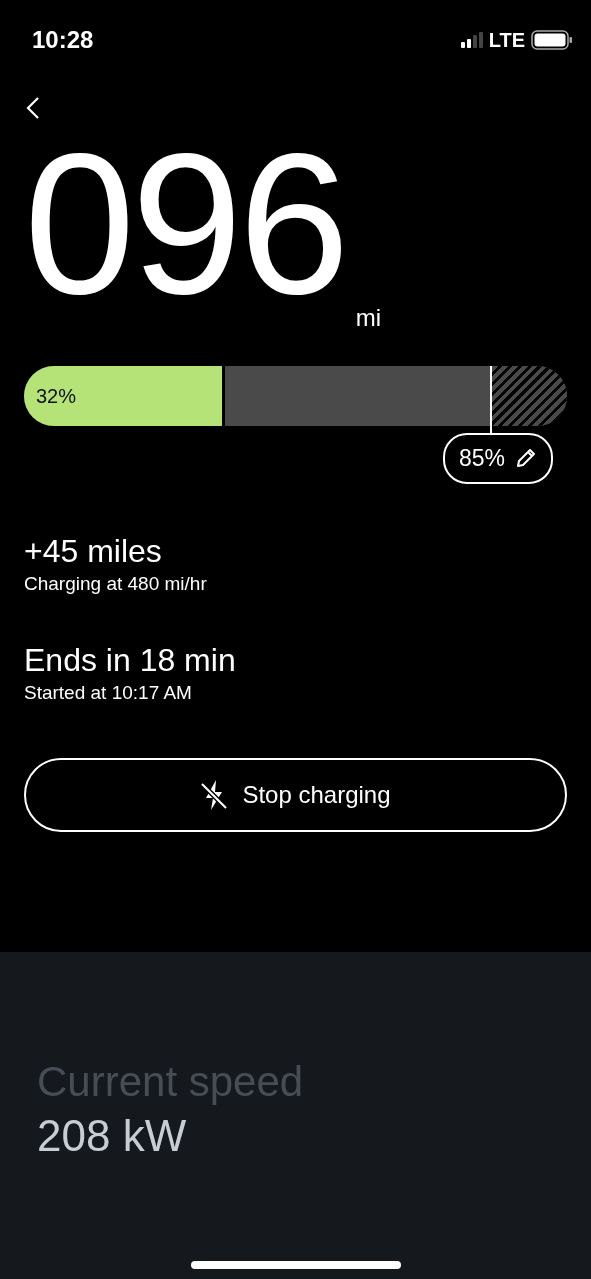  Describe the element at coordinates (185, 224) in the screenshot. I see `range-value: 096` at that location.